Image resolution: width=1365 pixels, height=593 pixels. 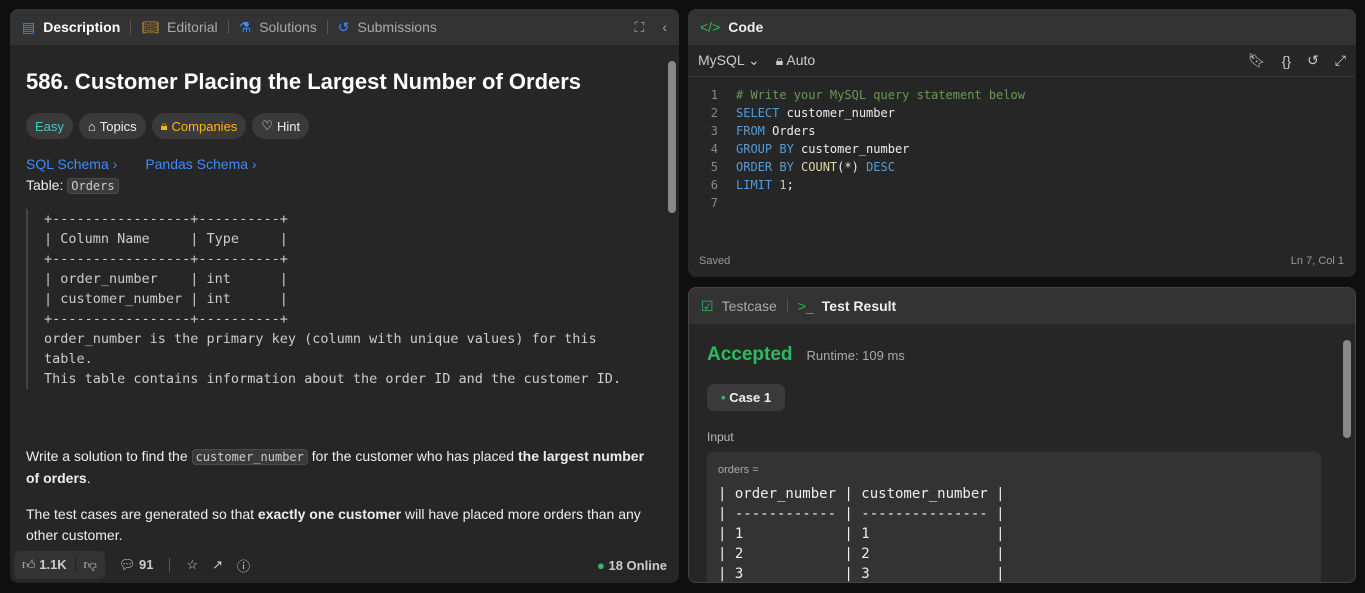 What do you see at coordinates (267, 125) in the screenshot?
I see `lightbulb-icon: ♡` at bounding box center [267, 125].